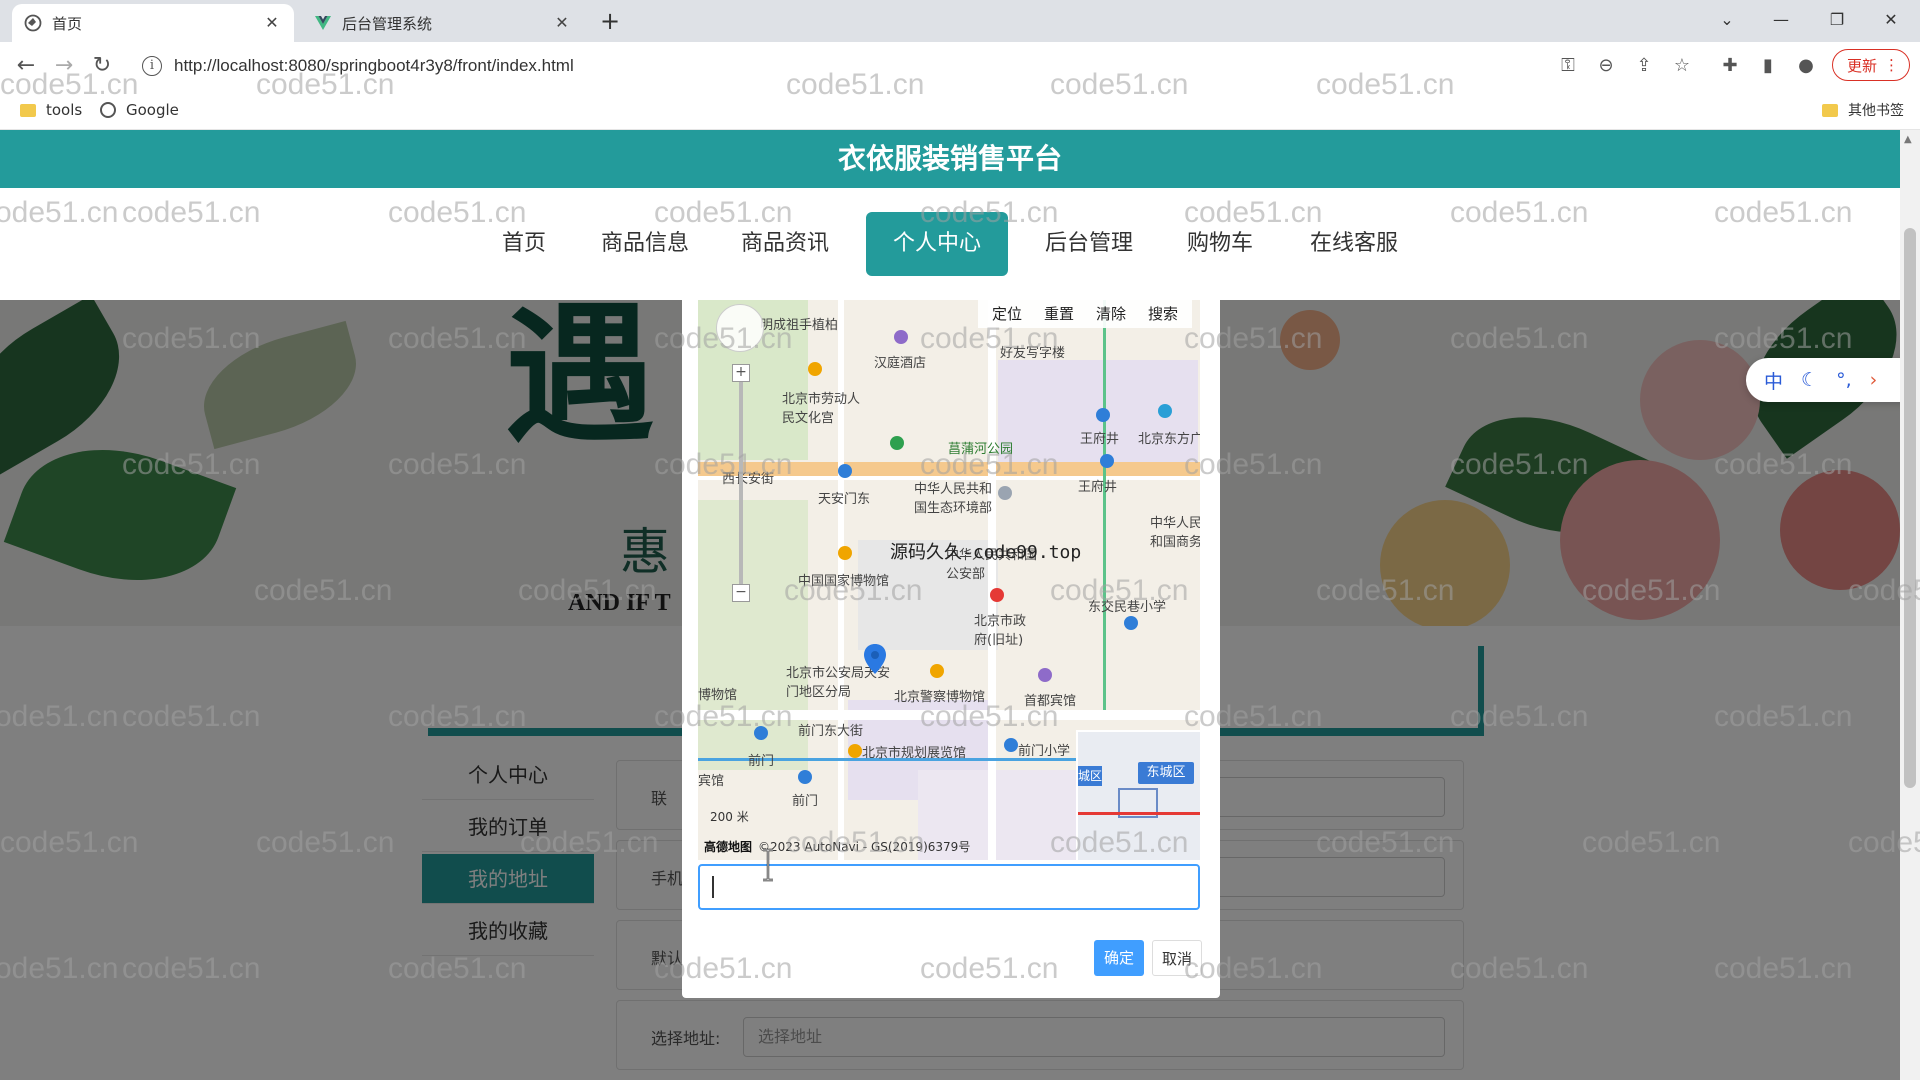 The width and height of the screenshot is (1920, 1080). Describe the element at coordinates (1127, 607) in the screenshot. I see `map-label: 东交民巷小学` at that location.